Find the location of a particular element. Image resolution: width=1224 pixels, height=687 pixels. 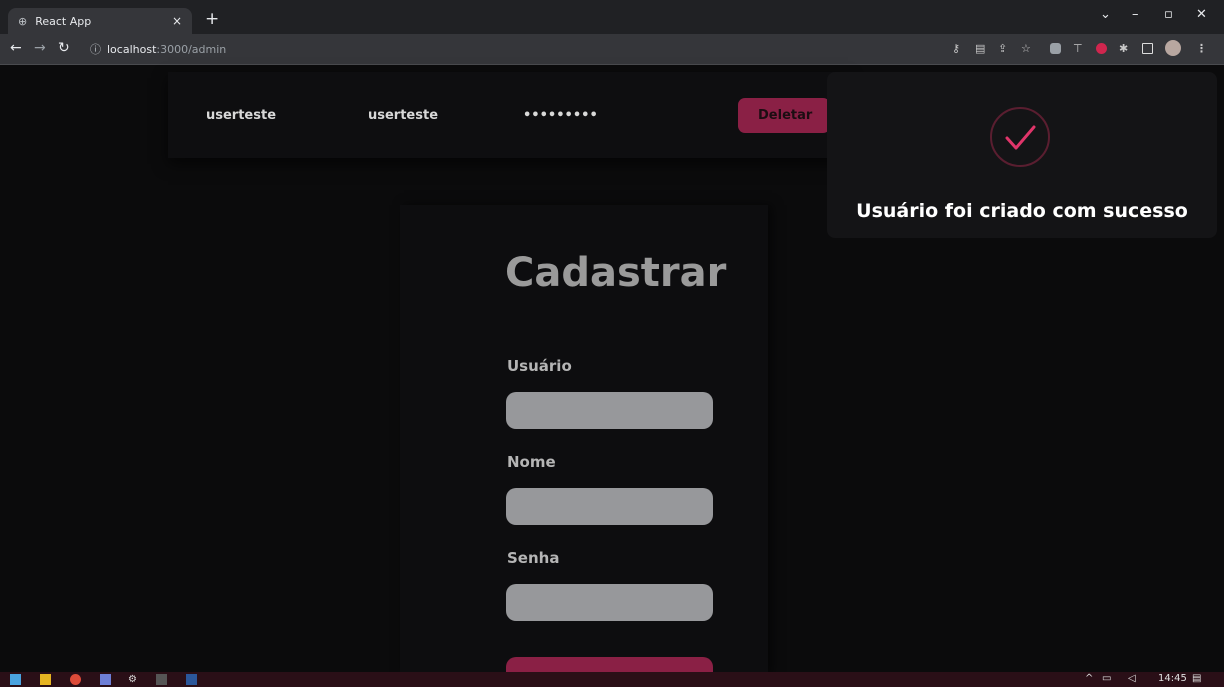

username-label: Usuário is located at coordinates (539, 366).